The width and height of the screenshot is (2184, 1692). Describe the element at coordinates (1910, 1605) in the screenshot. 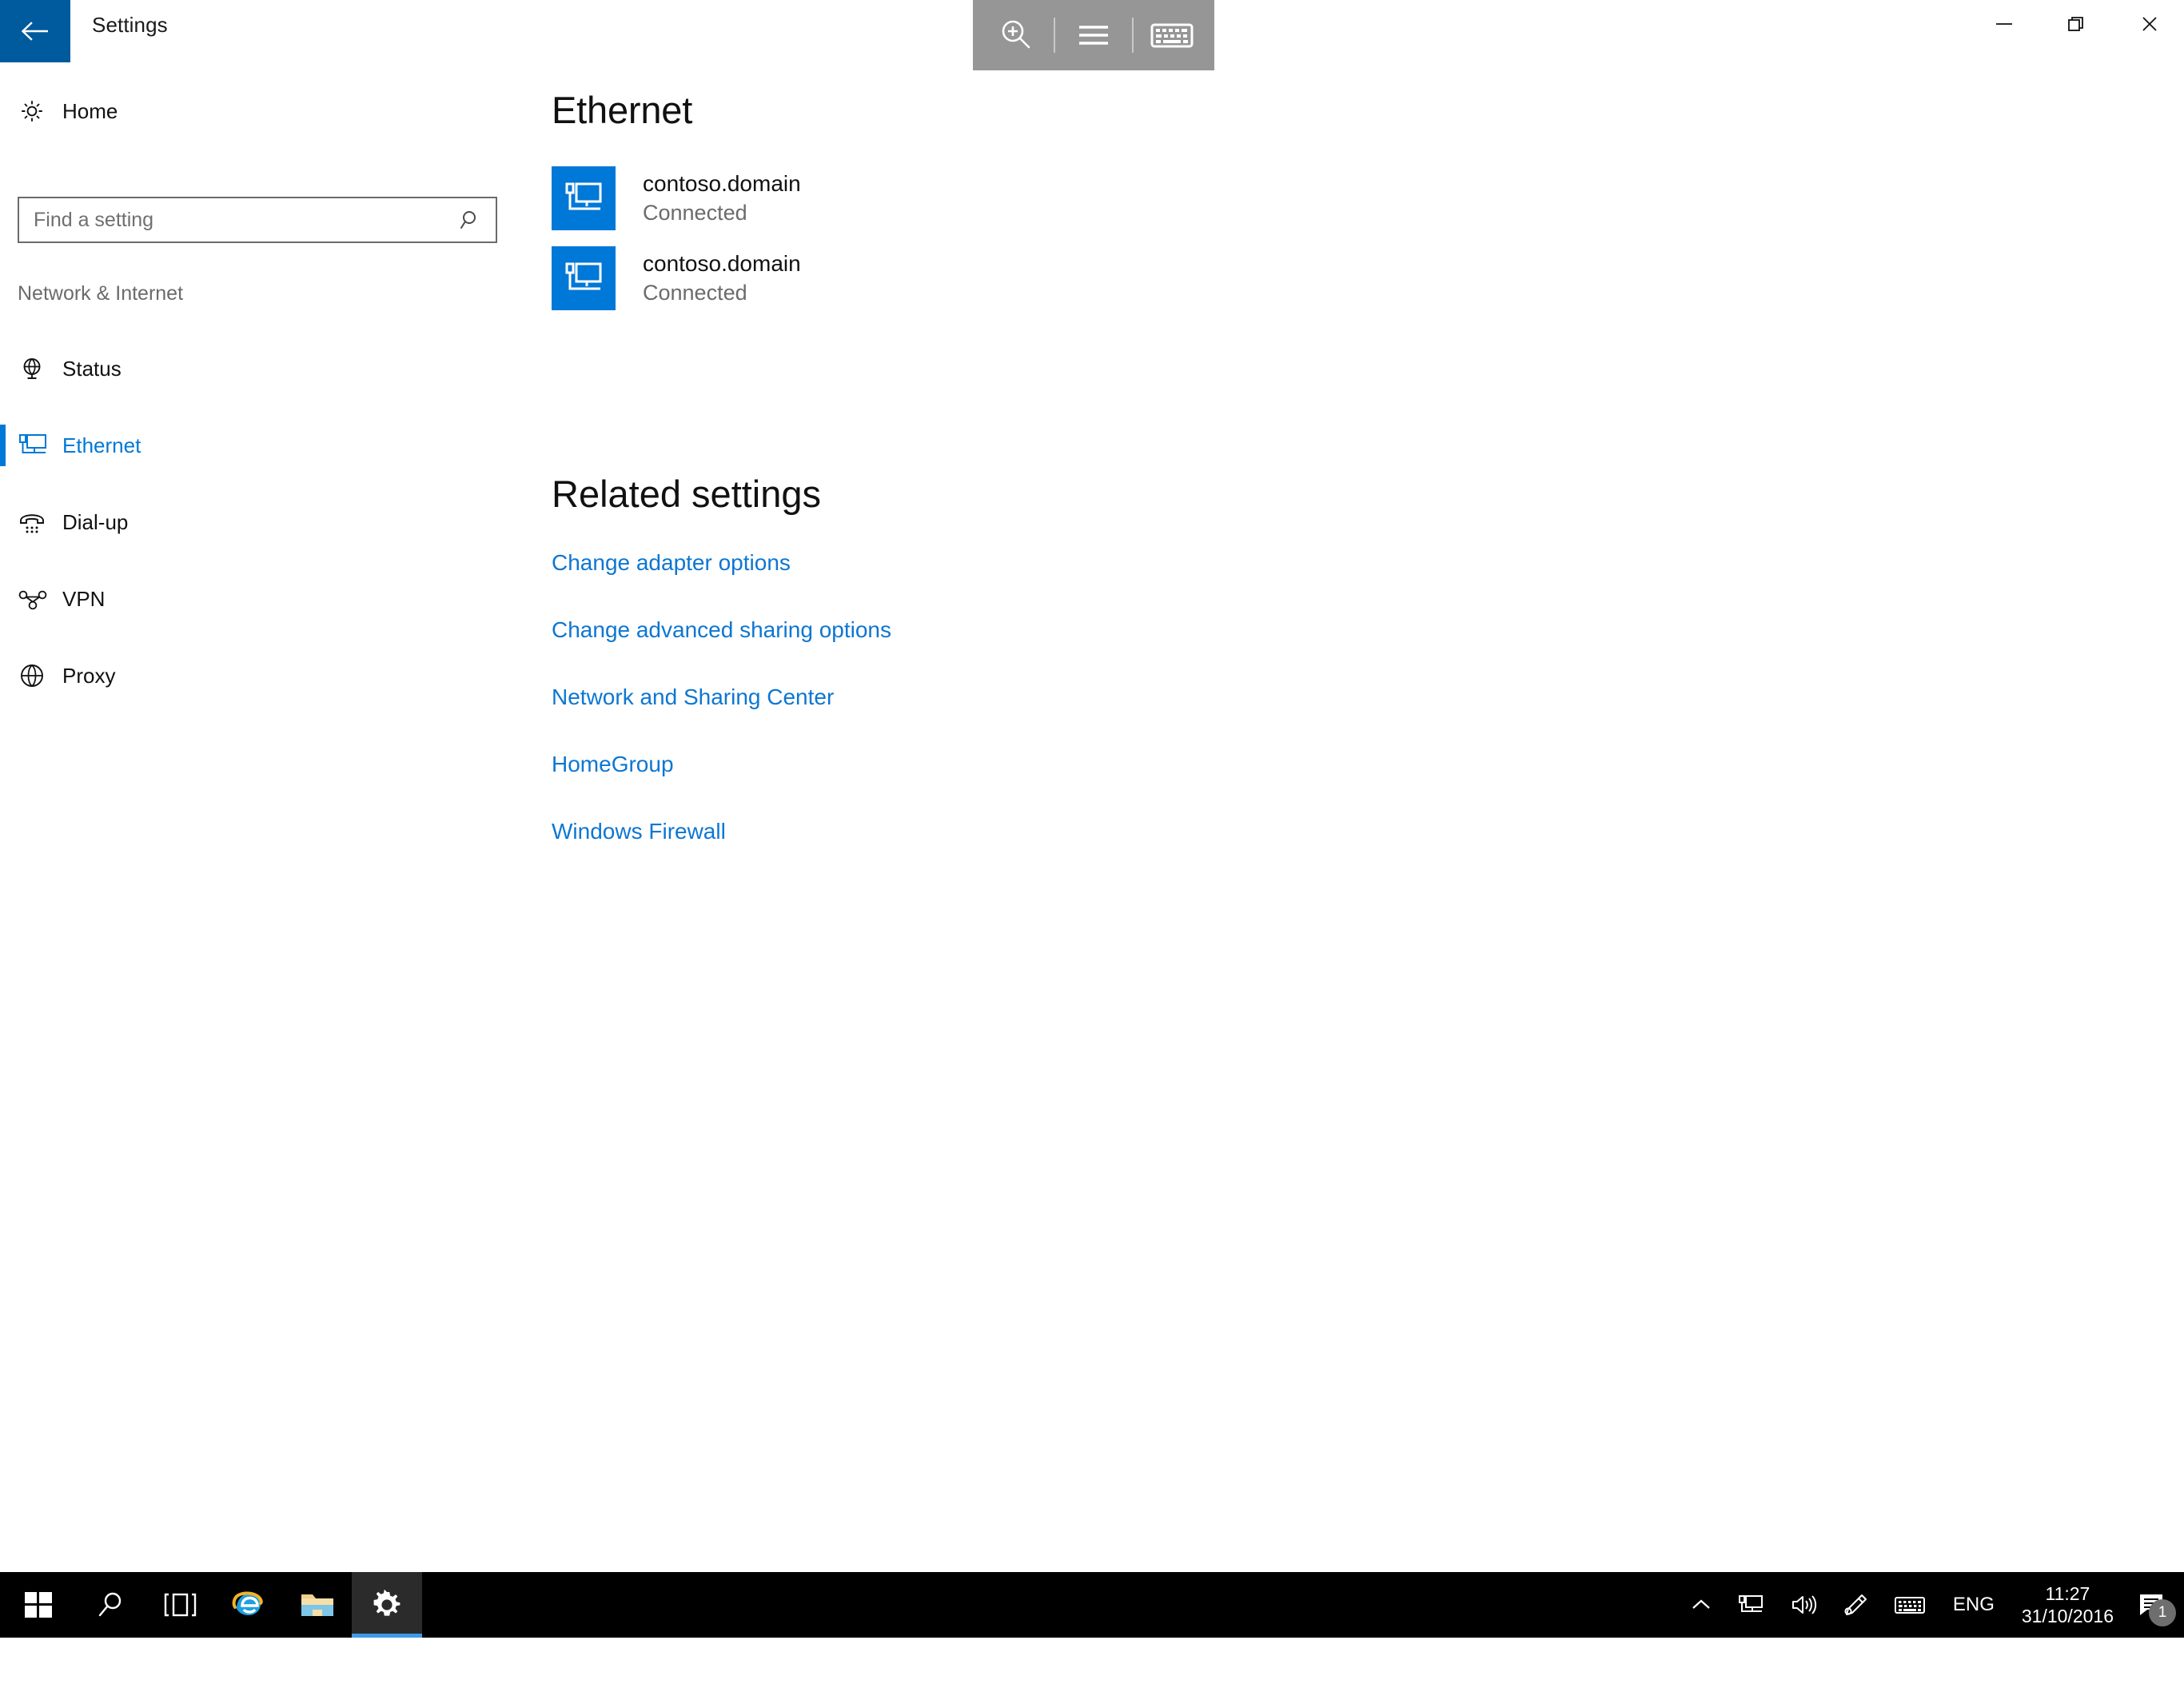

I see `touch-keyboard-icon` at that location.